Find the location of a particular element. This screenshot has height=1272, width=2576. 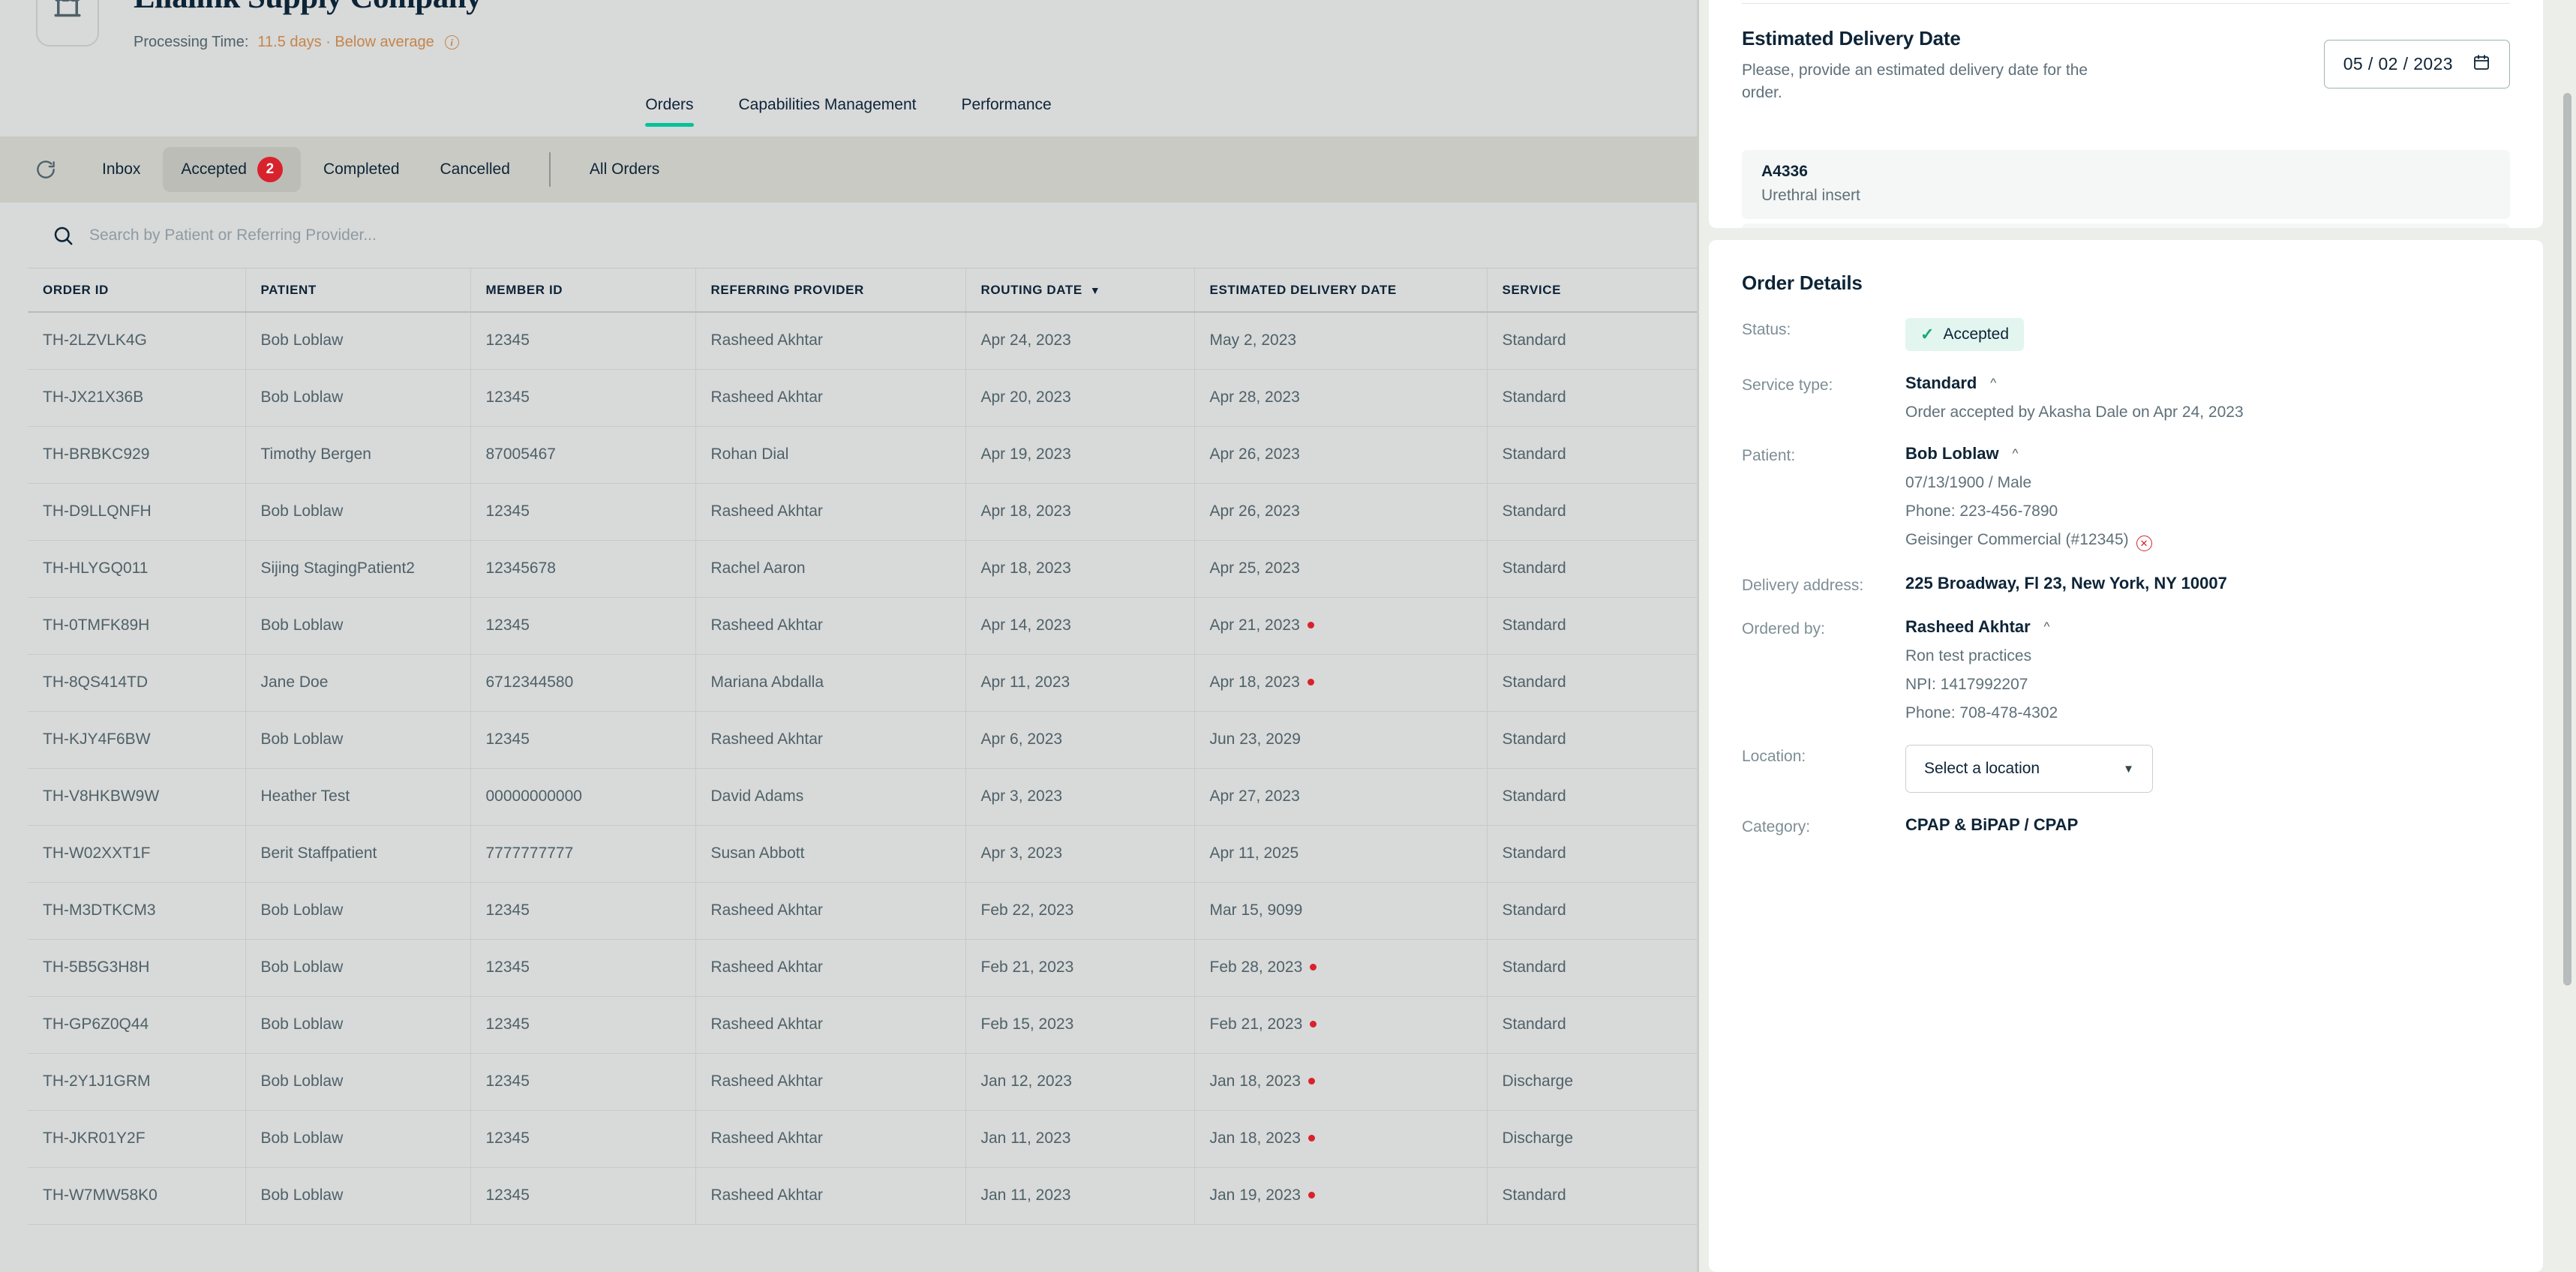

service-type-label: Service type: is located at coordinates (1787, 385).